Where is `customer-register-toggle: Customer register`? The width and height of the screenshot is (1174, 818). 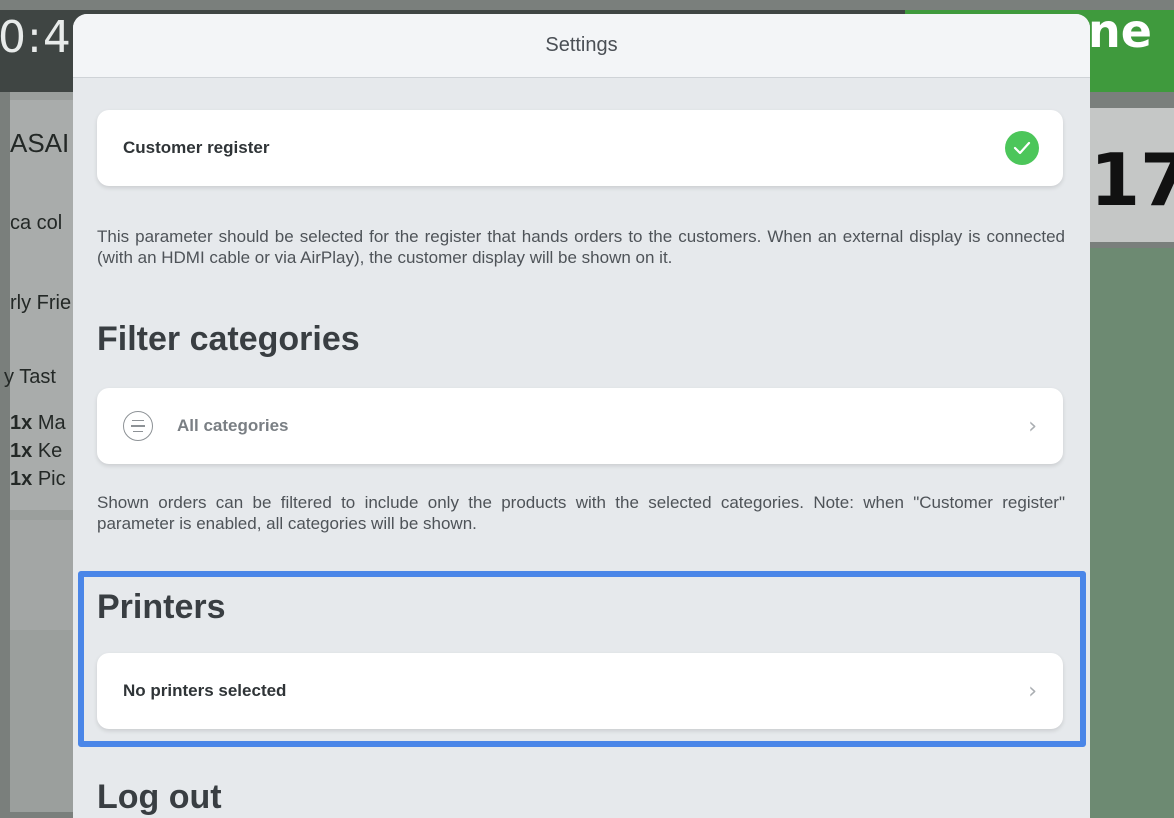 customer-register-toggle: Customer register is located at coordinates (580, 148).